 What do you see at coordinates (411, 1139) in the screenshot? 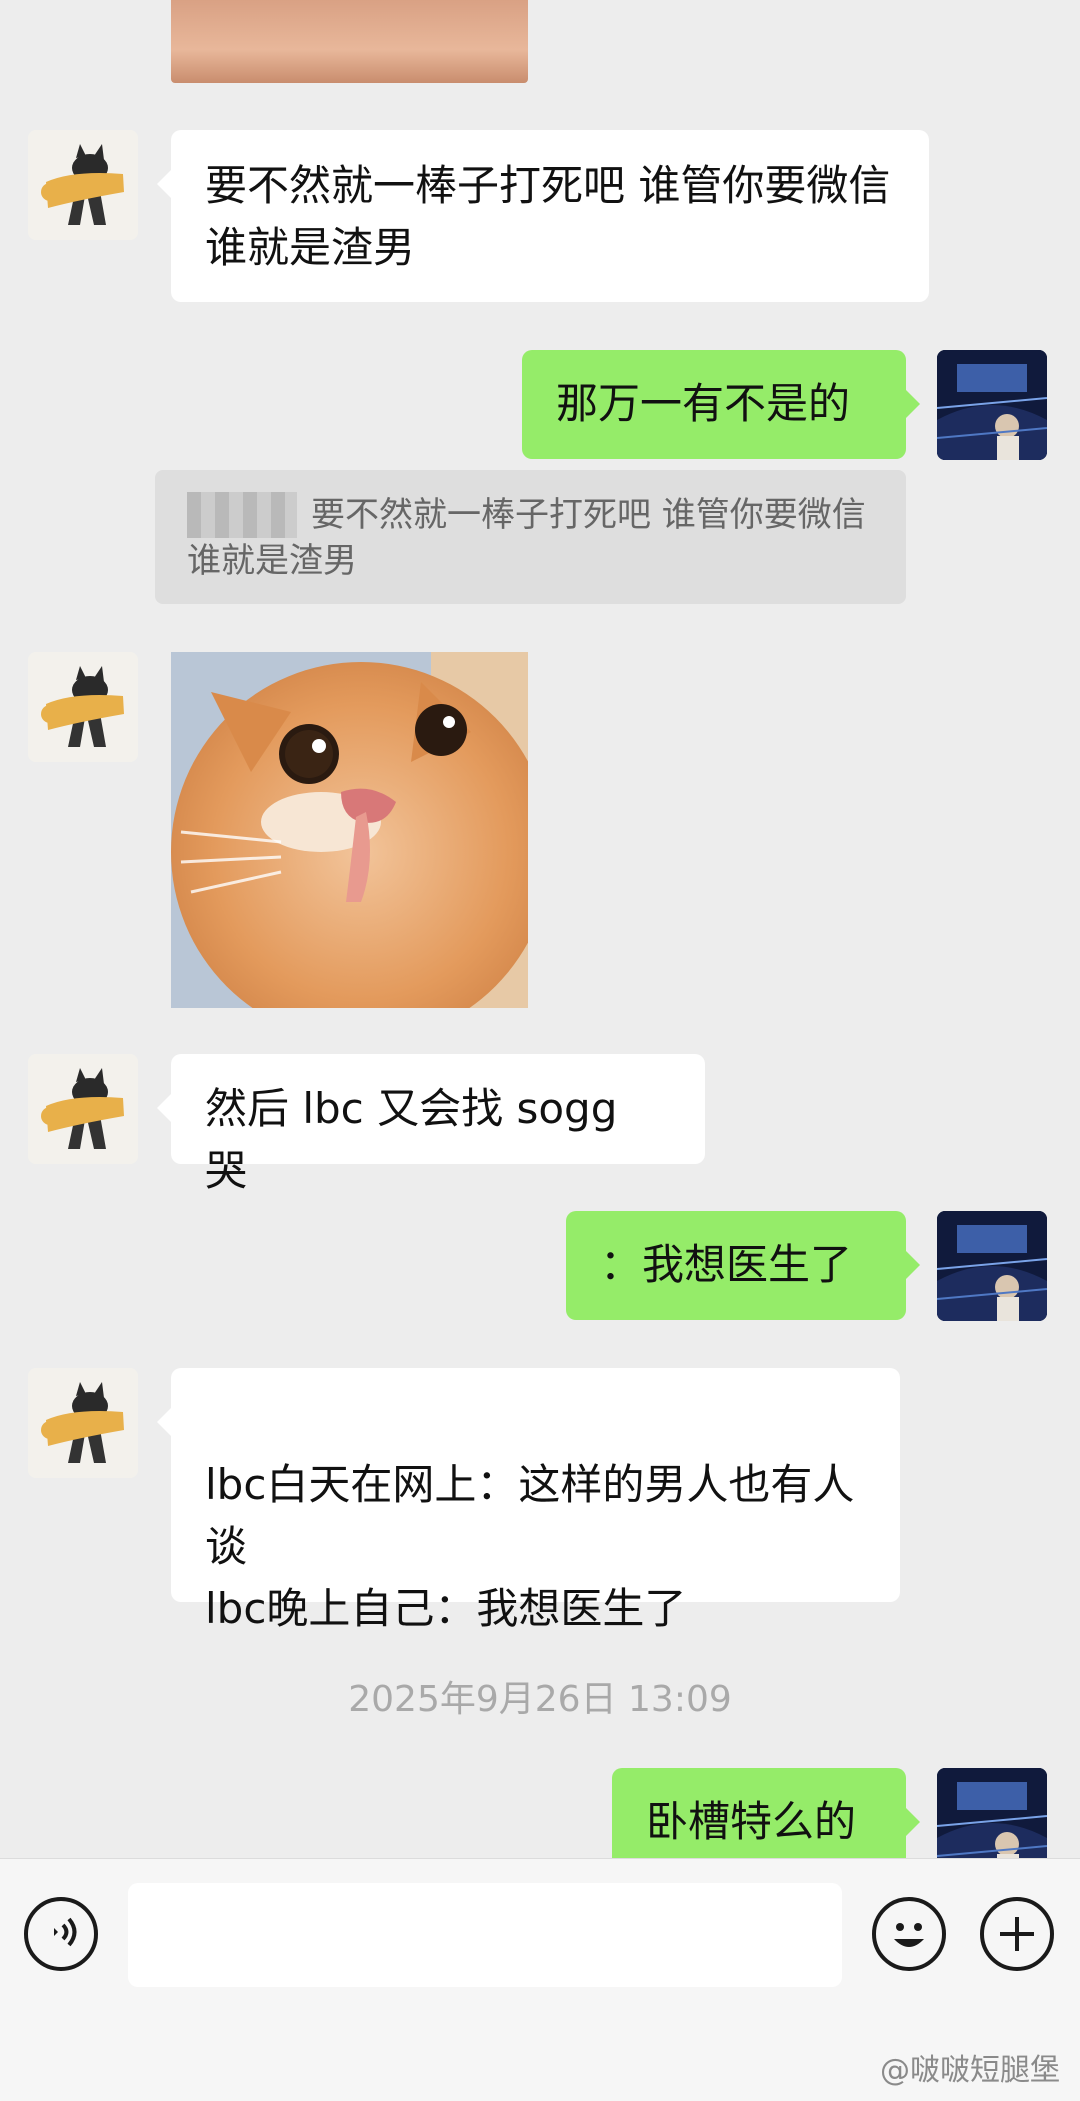
I see `message-text: 然后 lbc 又会找 sogg 哭` at bounding box center [411, 1139].